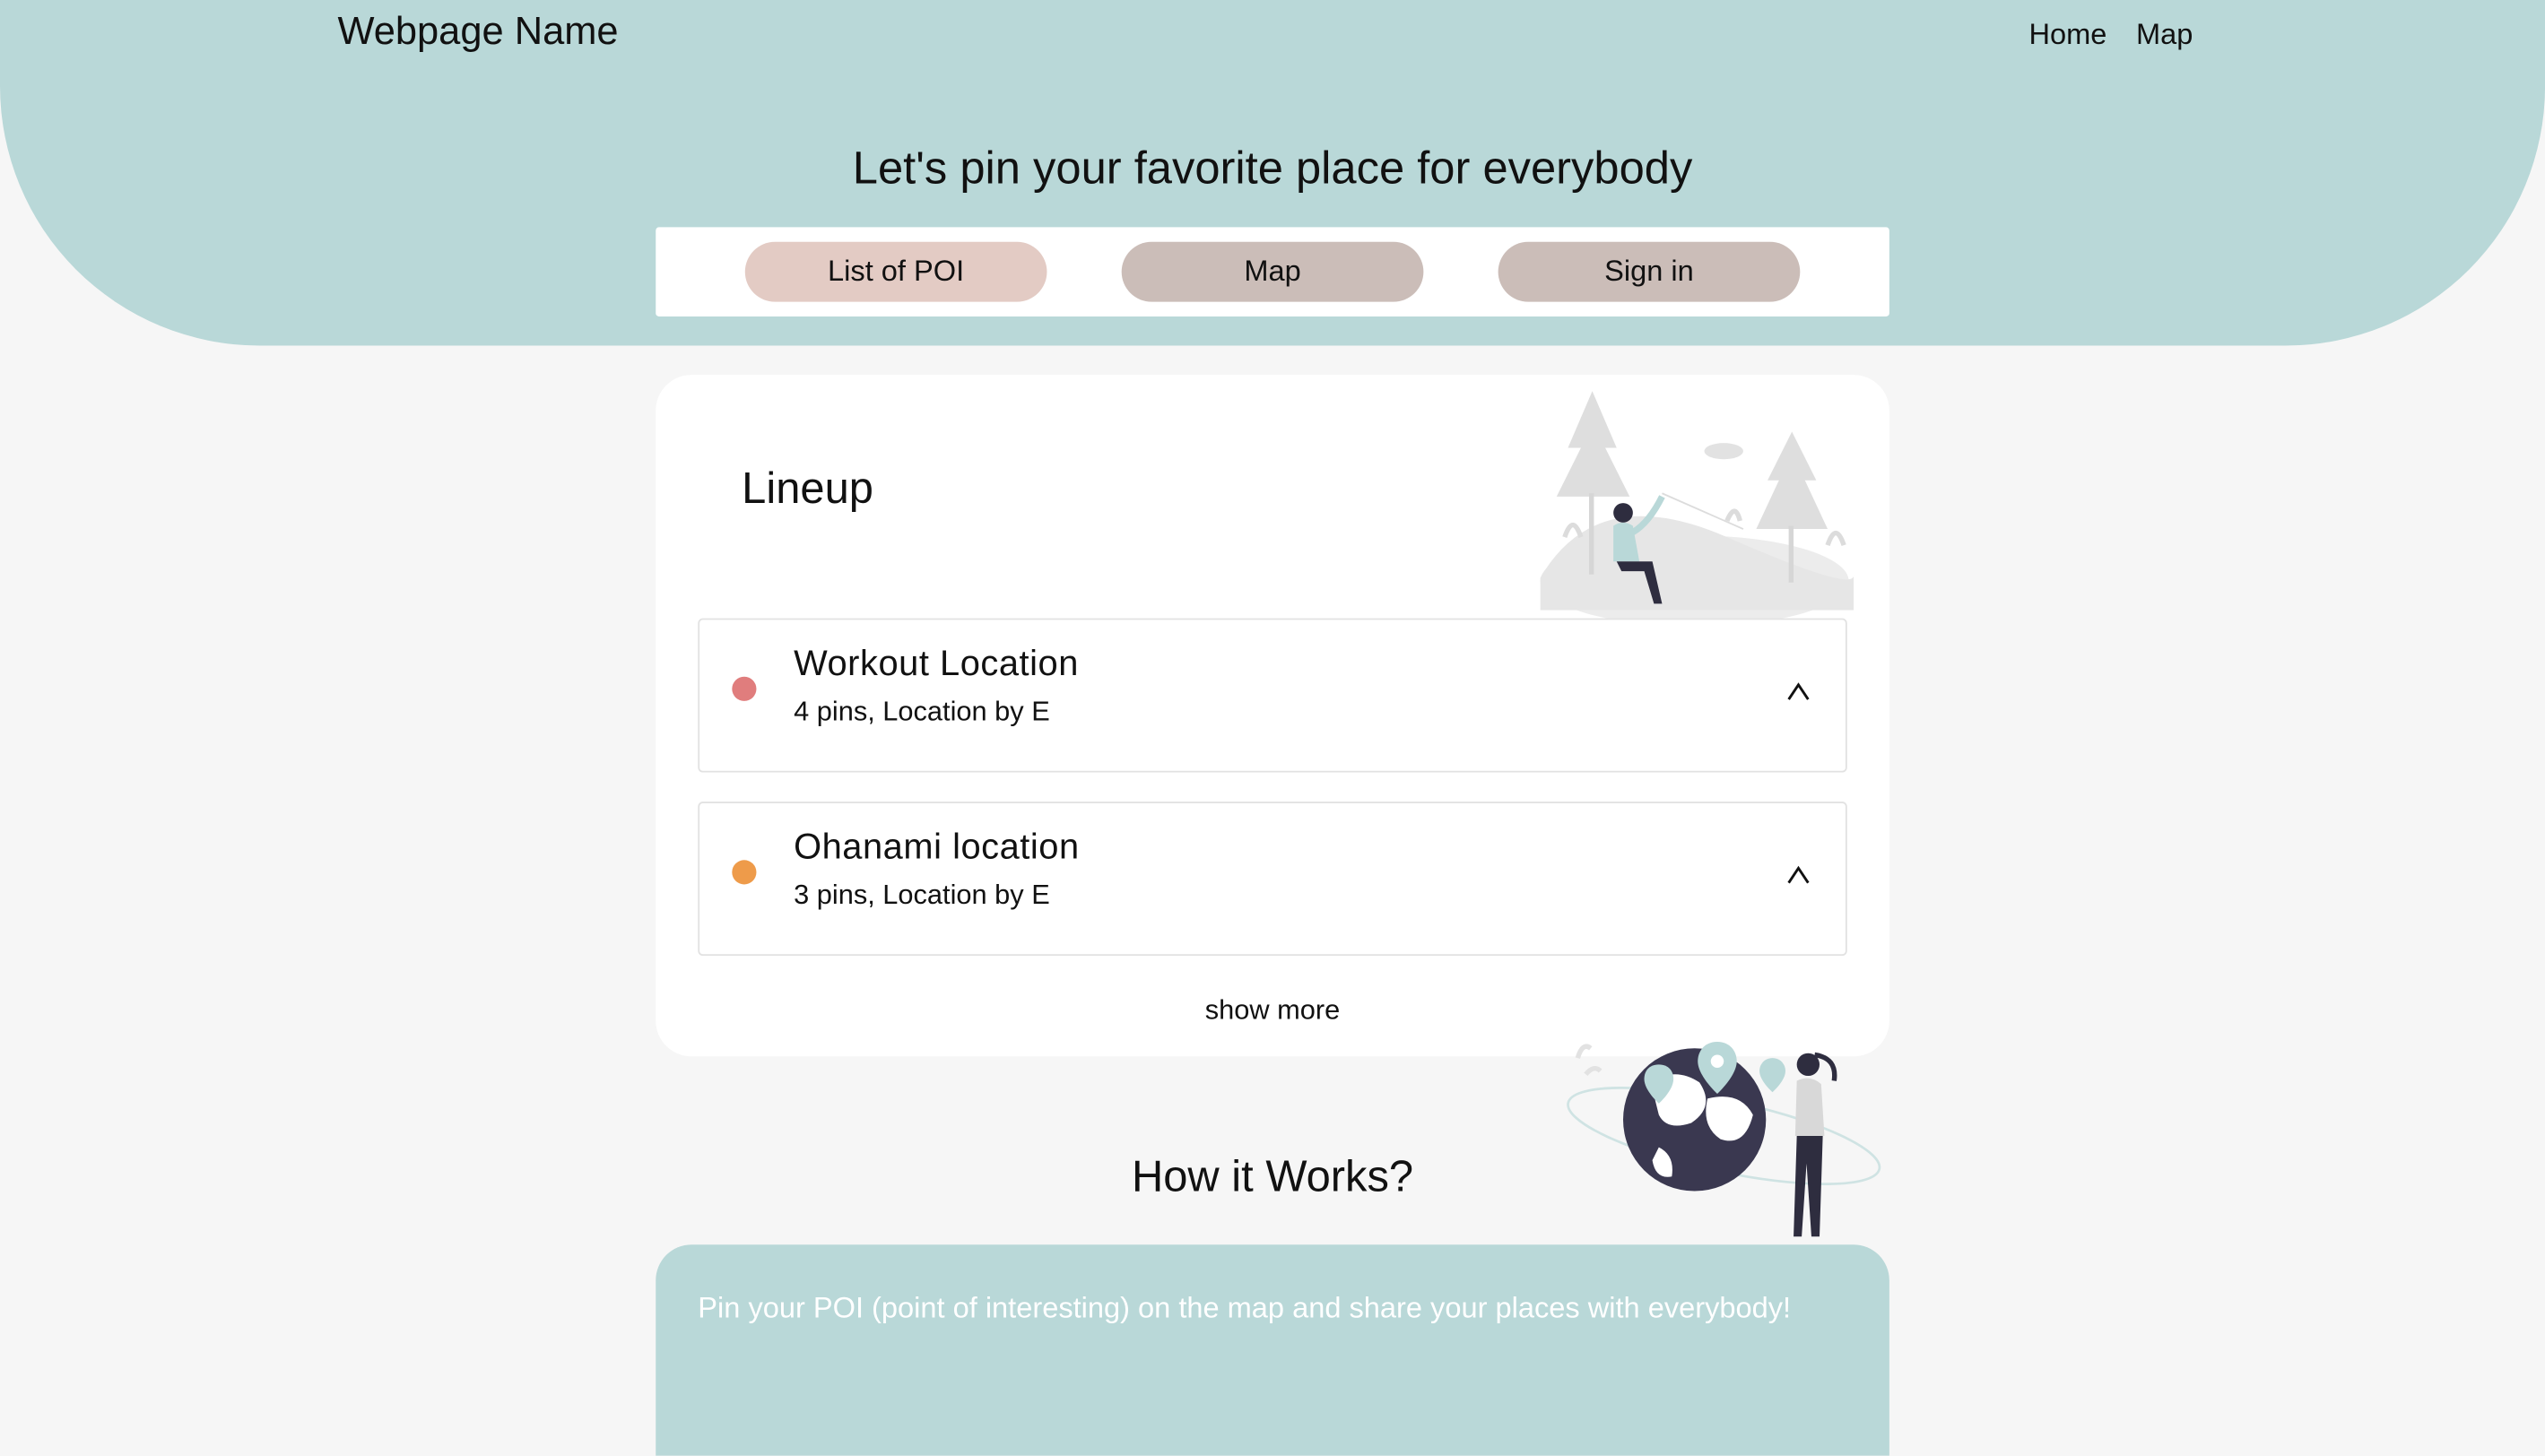  What do you see at coordinates (1272, 1176) in the screenshot?
I see `how-it-works-heading: How it Works?` at bounding box center [1272, 1176].